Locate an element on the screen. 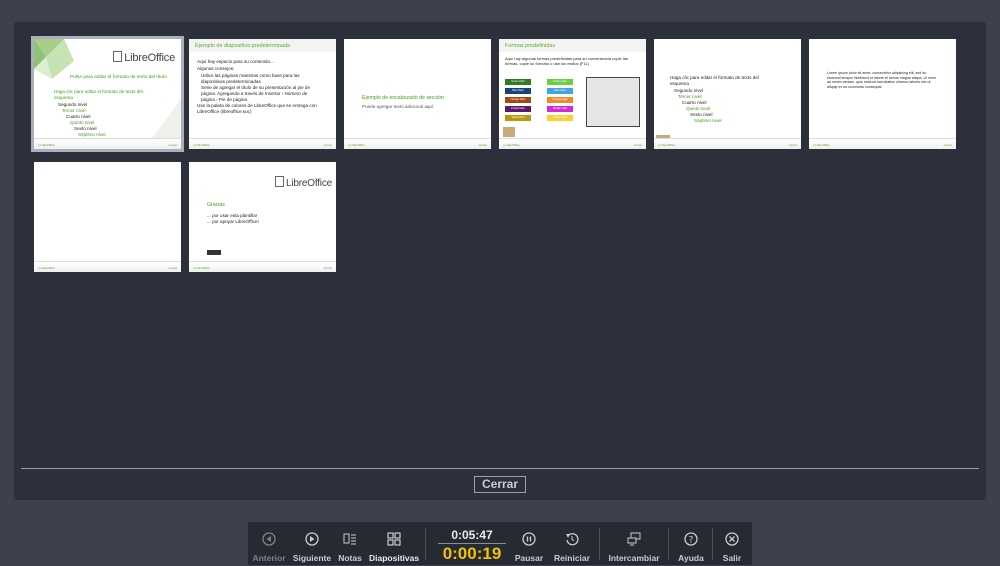  shape-purple-dark: Purple Dark is located at coordinates (518, 109).